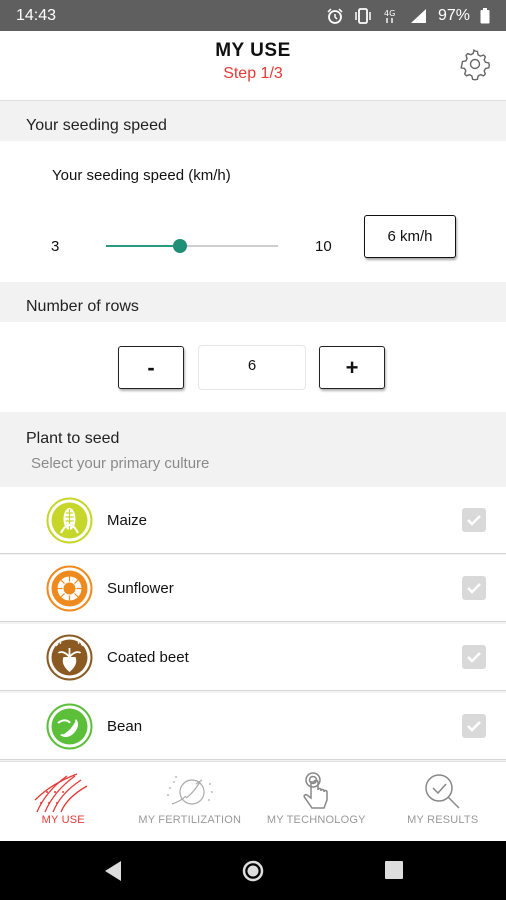 This screenshot has height=900, width=506. I want to click on svg-text: 4G, so click(389, 13).